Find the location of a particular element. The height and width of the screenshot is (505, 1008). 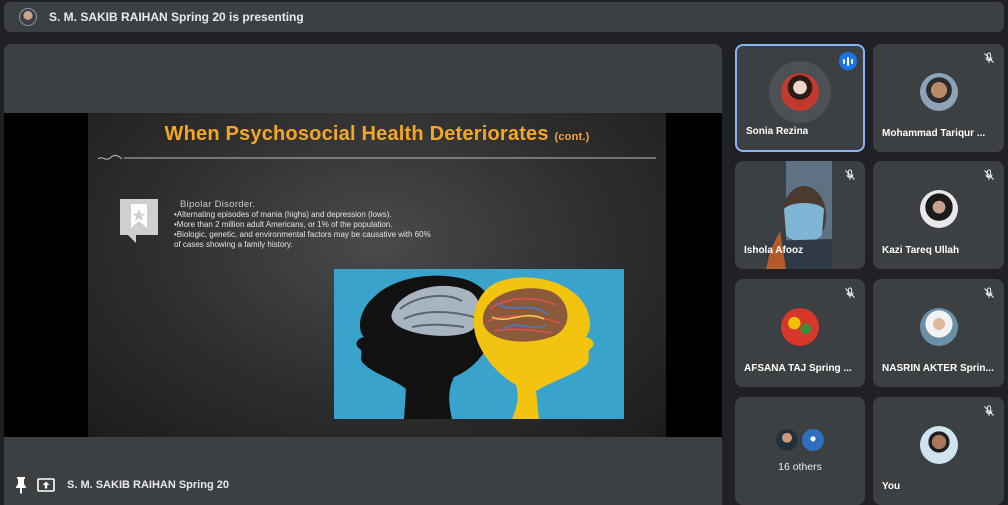

participant-tile-others: 16 others is located at coordinates (800, 451).